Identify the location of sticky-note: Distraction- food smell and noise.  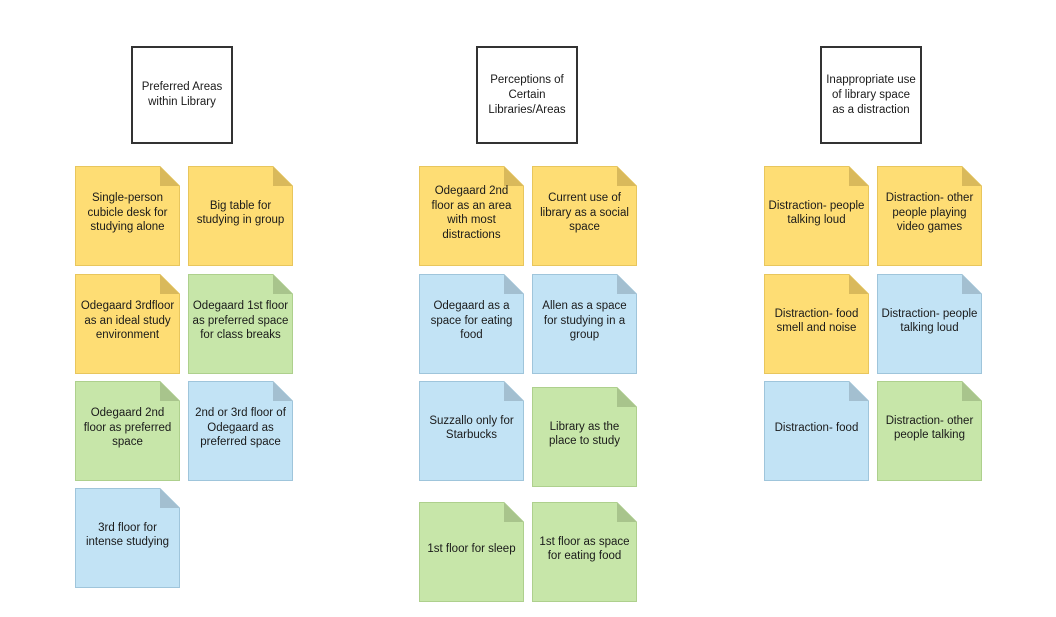
(816, 324).